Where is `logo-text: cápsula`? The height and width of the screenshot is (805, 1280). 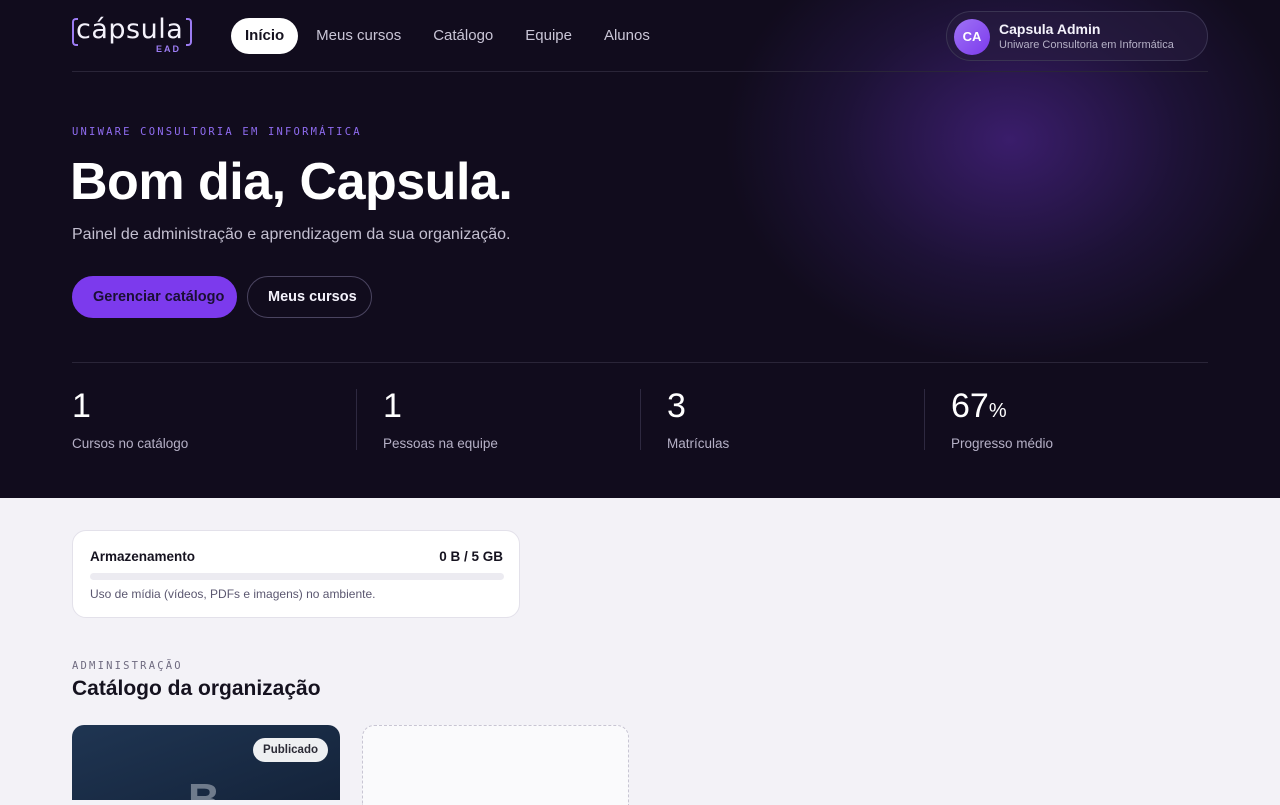 logo-text: cápsula is located at coordinates (130, 29).